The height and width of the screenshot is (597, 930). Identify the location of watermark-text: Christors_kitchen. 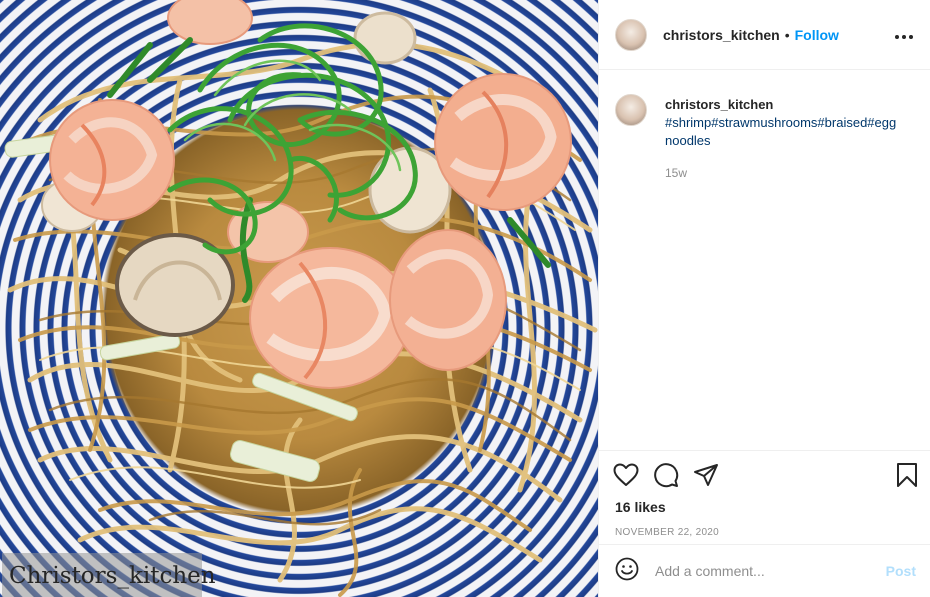
(109, 575).